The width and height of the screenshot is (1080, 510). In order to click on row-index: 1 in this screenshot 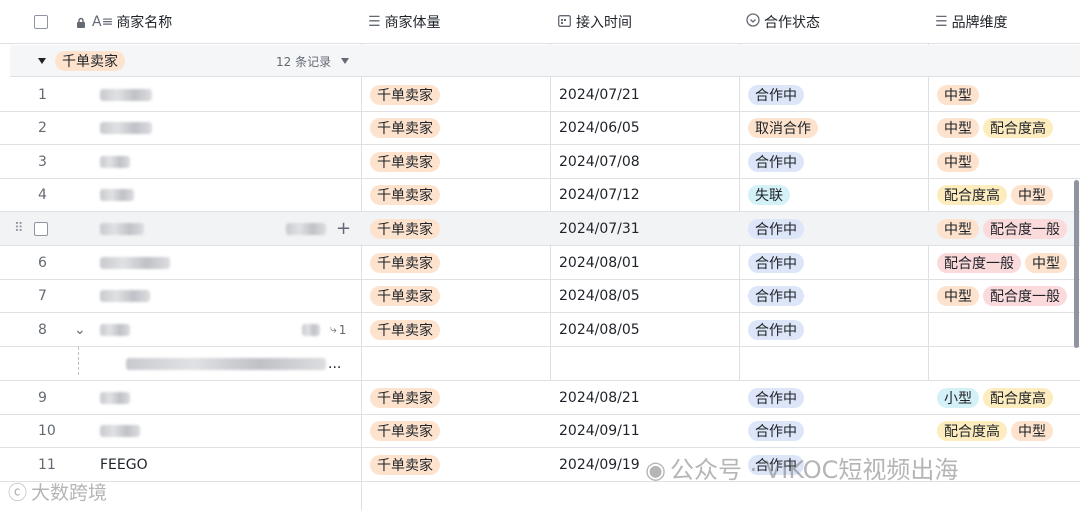, I will do `click(42, 94)`.